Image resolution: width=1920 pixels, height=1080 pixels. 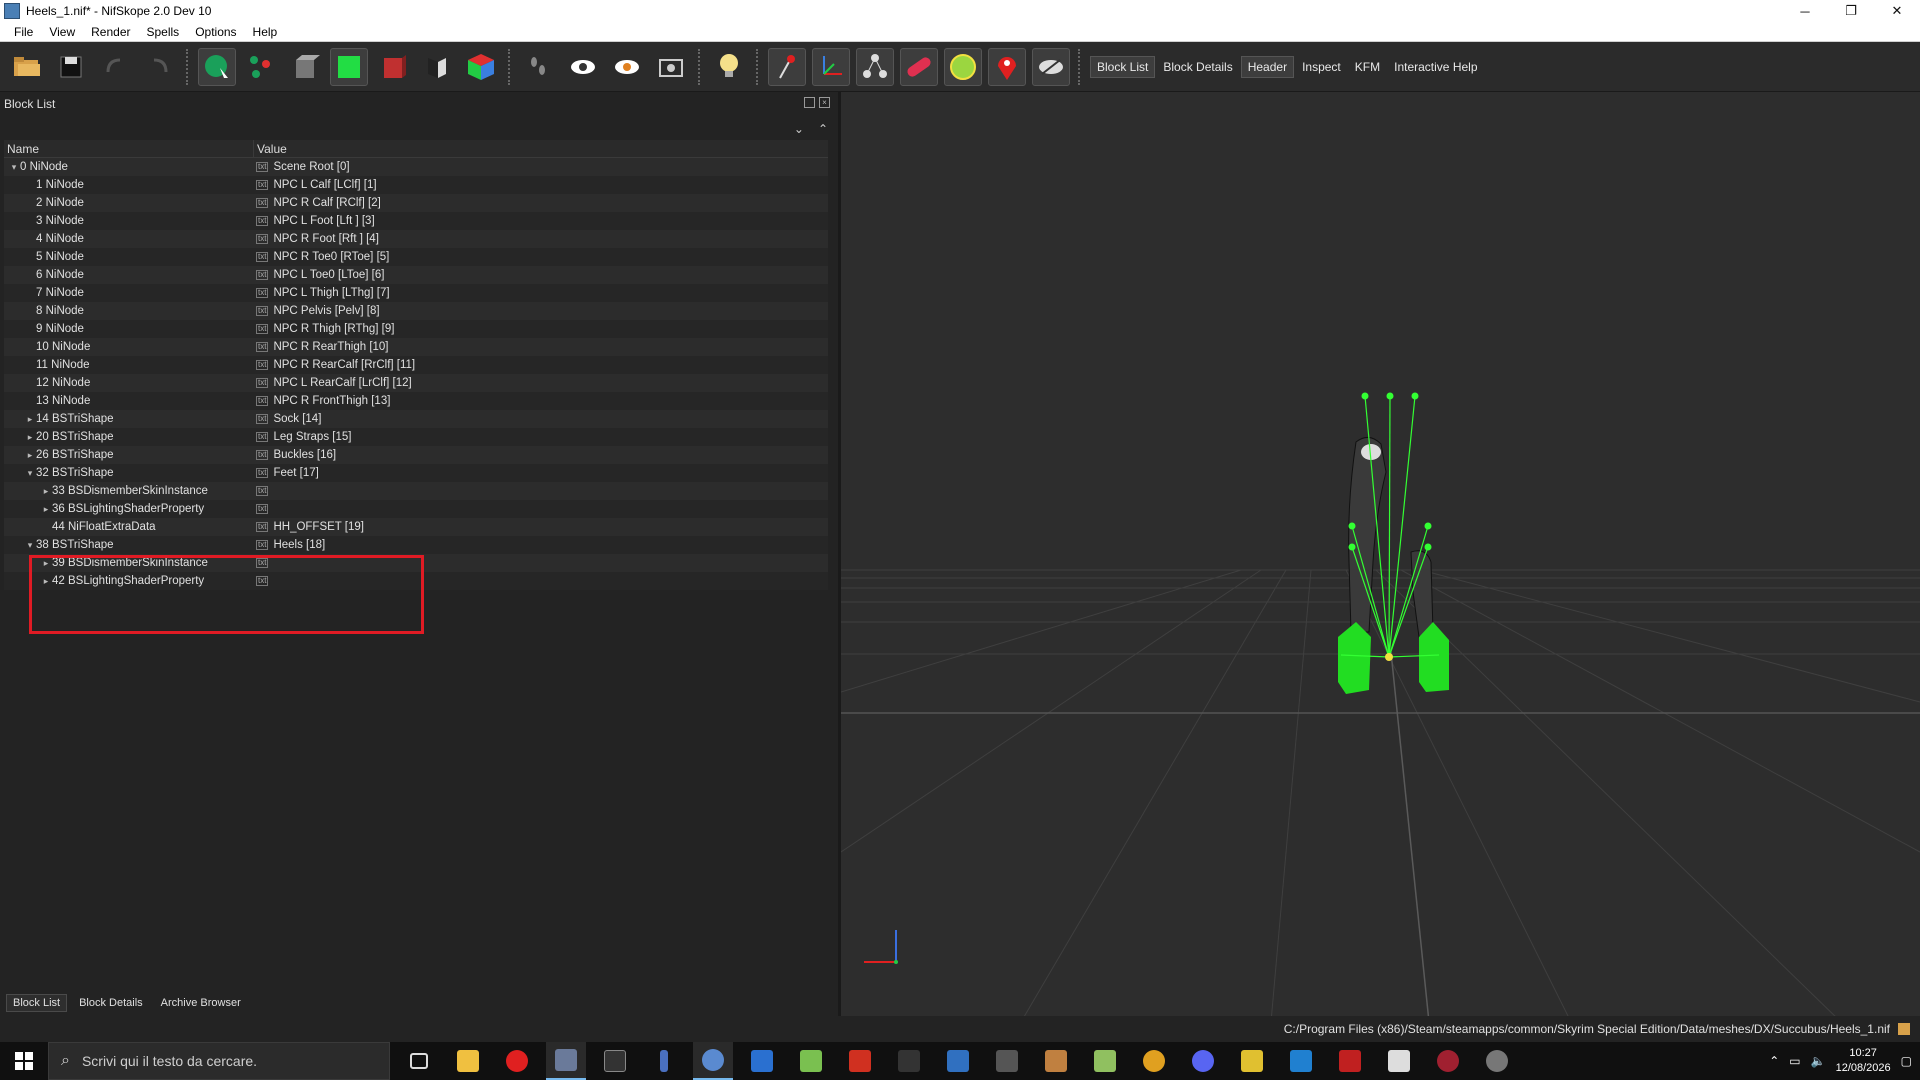 What do you see at coordinates (1105, 1061) in the screenshot?
I see `image-app` at bounding box center [1105, 1061].